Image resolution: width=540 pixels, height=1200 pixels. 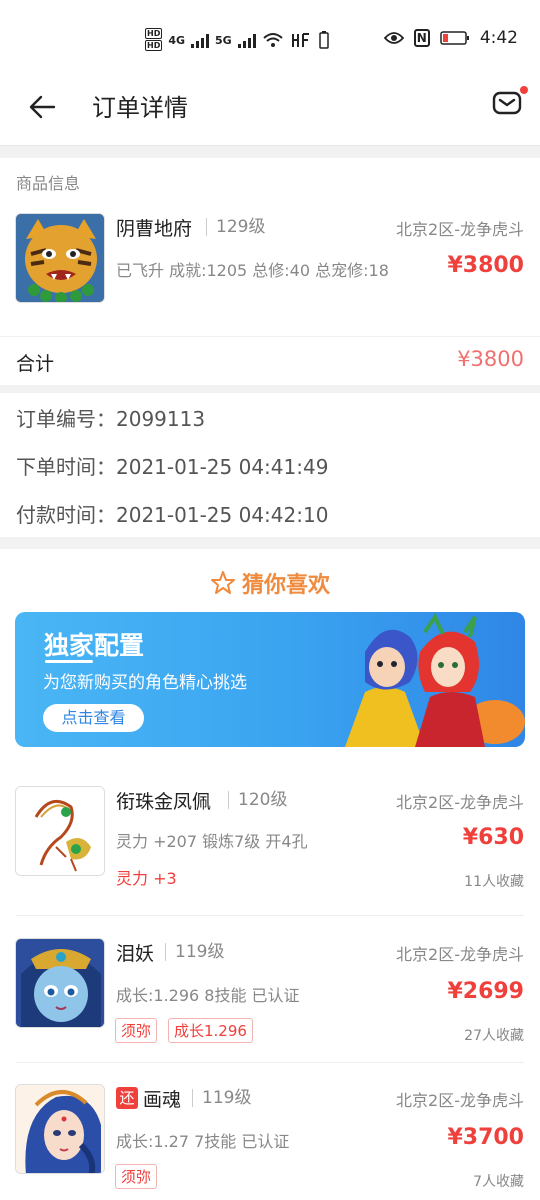 What do you see at coordinates (69, 661) in the screenshot?
I see `banner-underline` at bounding box center [69, 661].